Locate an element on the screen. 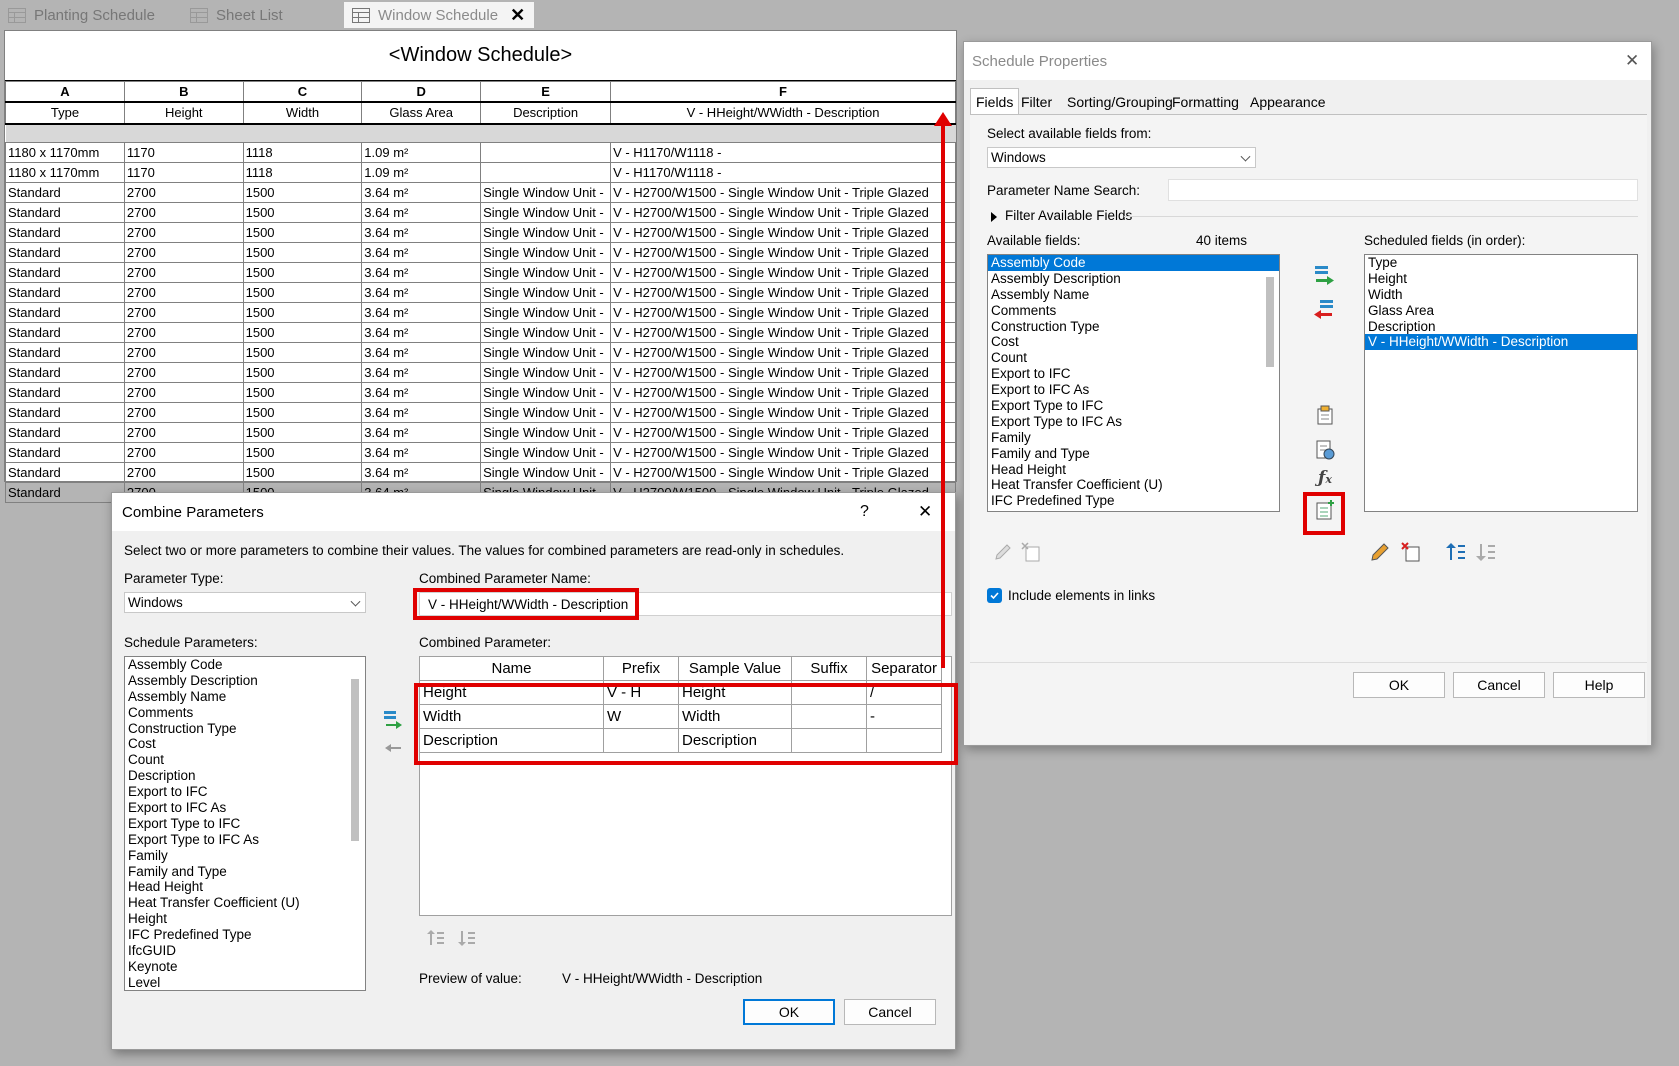  column-header: Type is located at coordinates (65, 113).